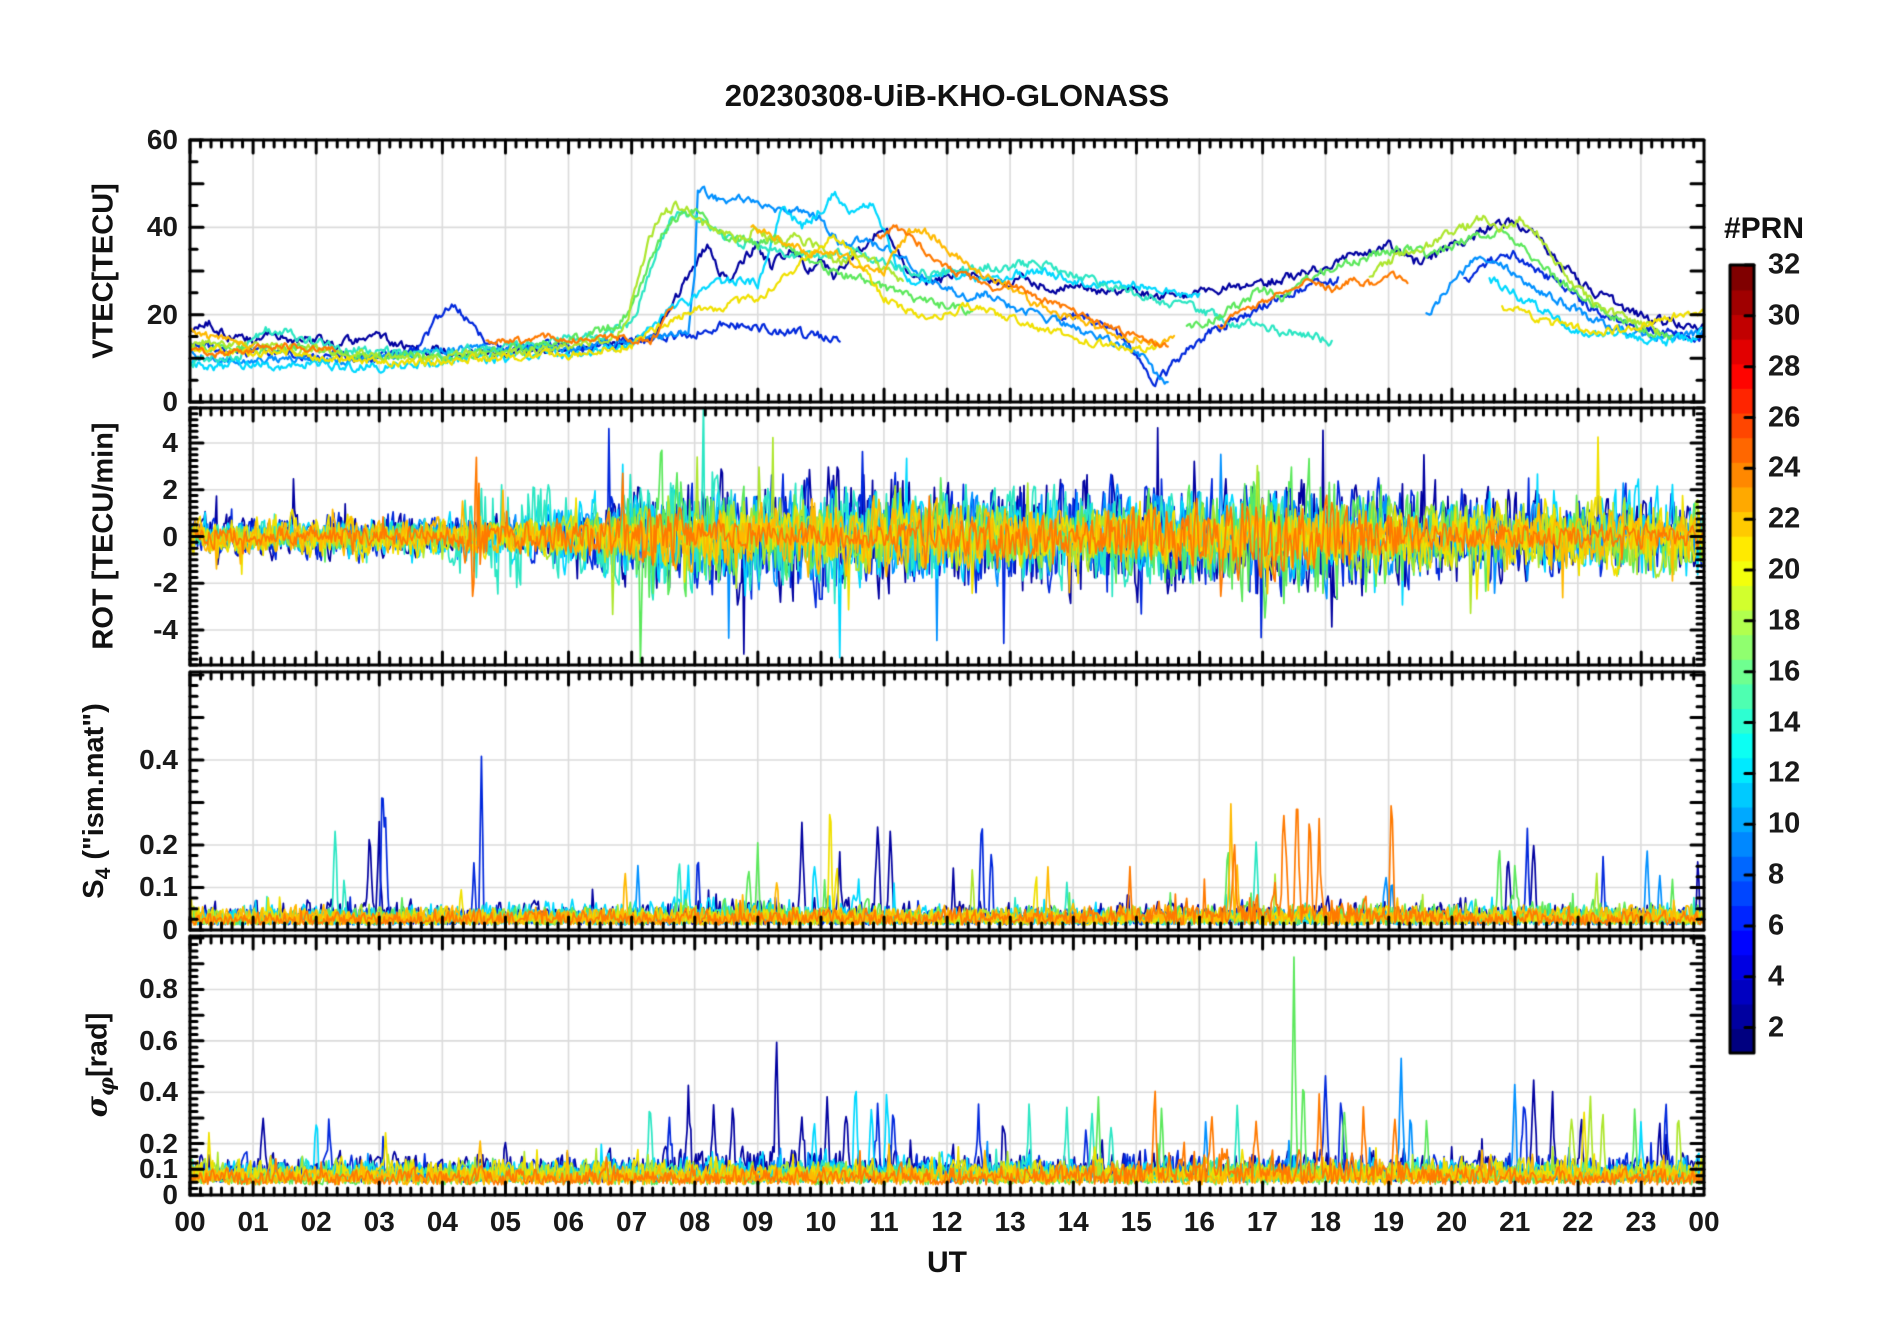 The width and height of the screenshot is (1902, 1330). I want to click on x-tick-label: 16, so click(1199, 1221).